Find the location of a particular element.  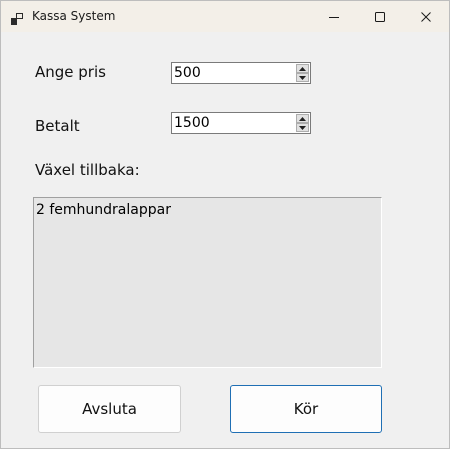

quit-button: Avsluta is located at coordinates (109, 409).